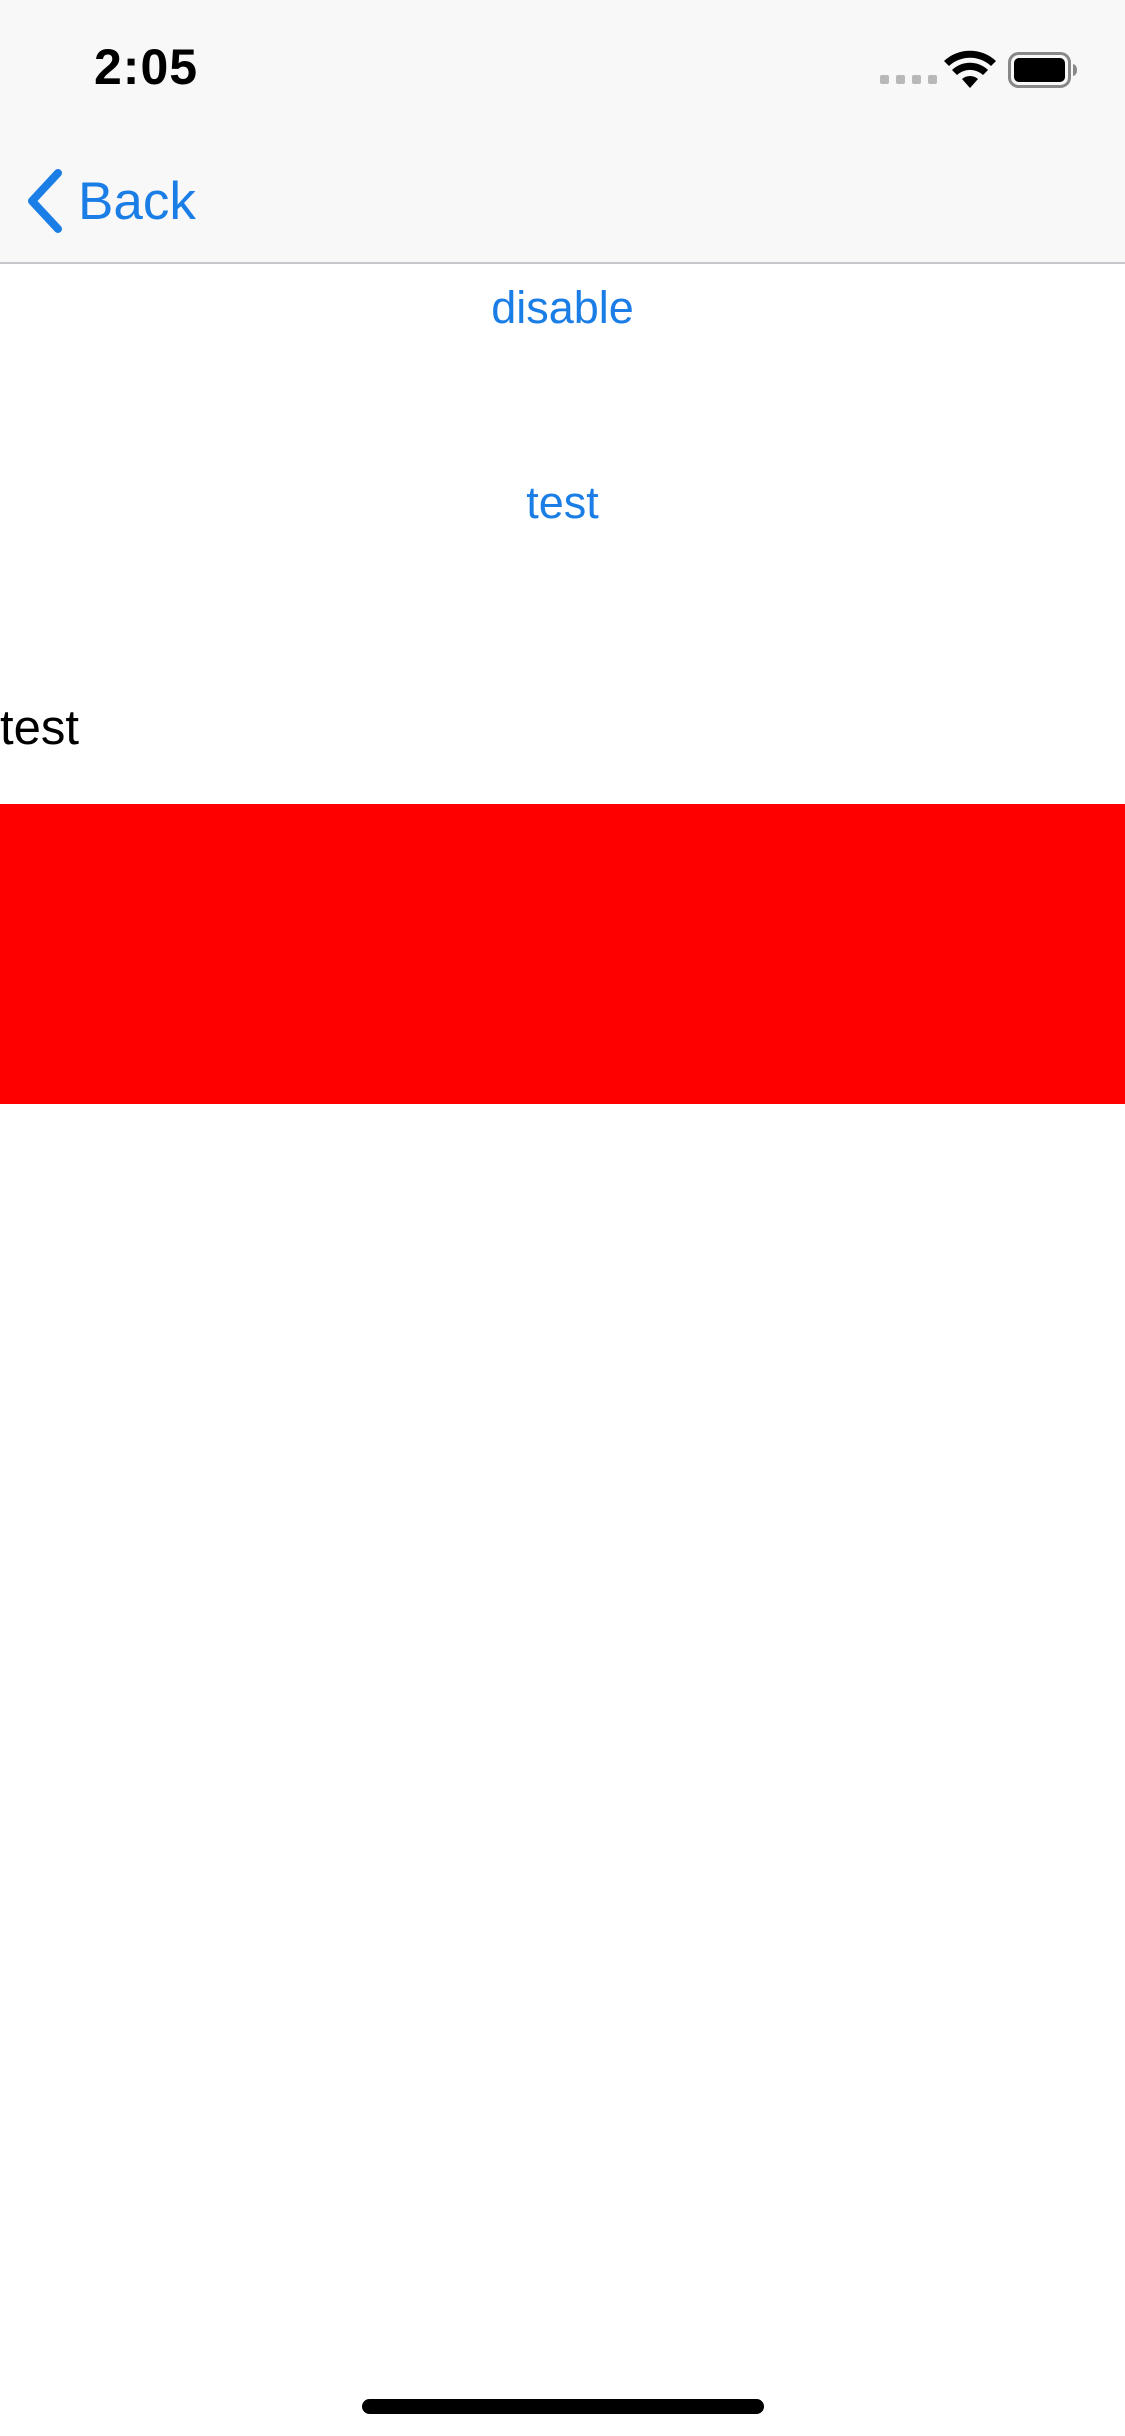  I want to click on test-button: test, so click(562, 503).